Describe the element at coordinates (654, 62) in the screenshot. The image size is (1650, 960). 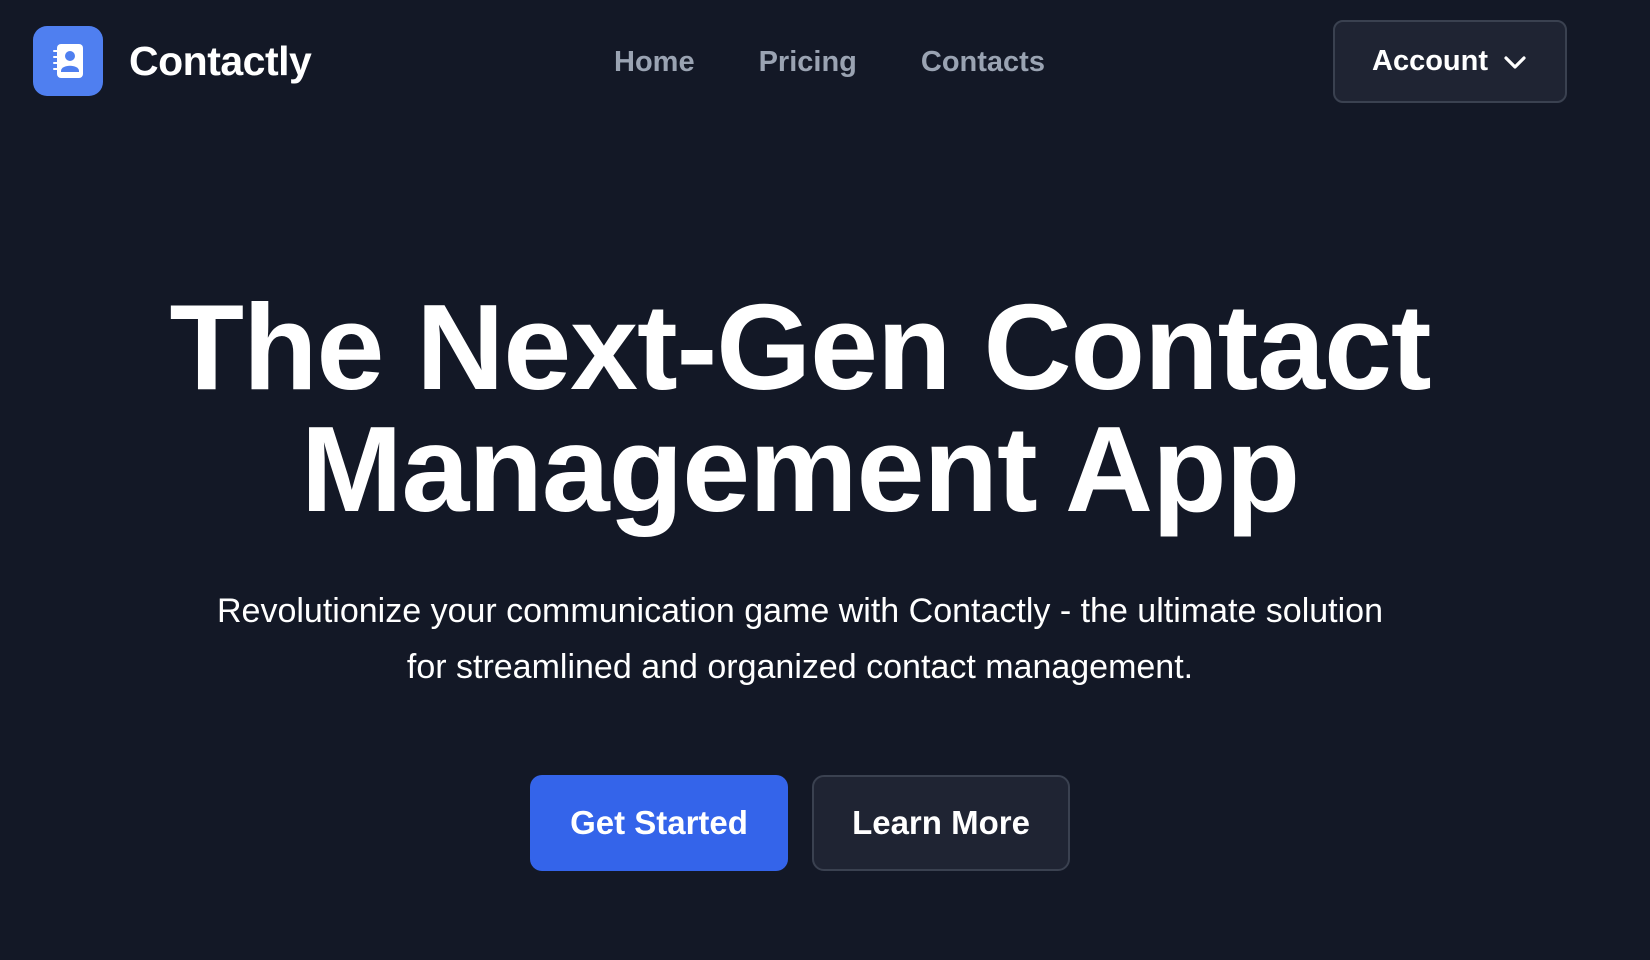
I see `nav-link-home: Home` at that location.